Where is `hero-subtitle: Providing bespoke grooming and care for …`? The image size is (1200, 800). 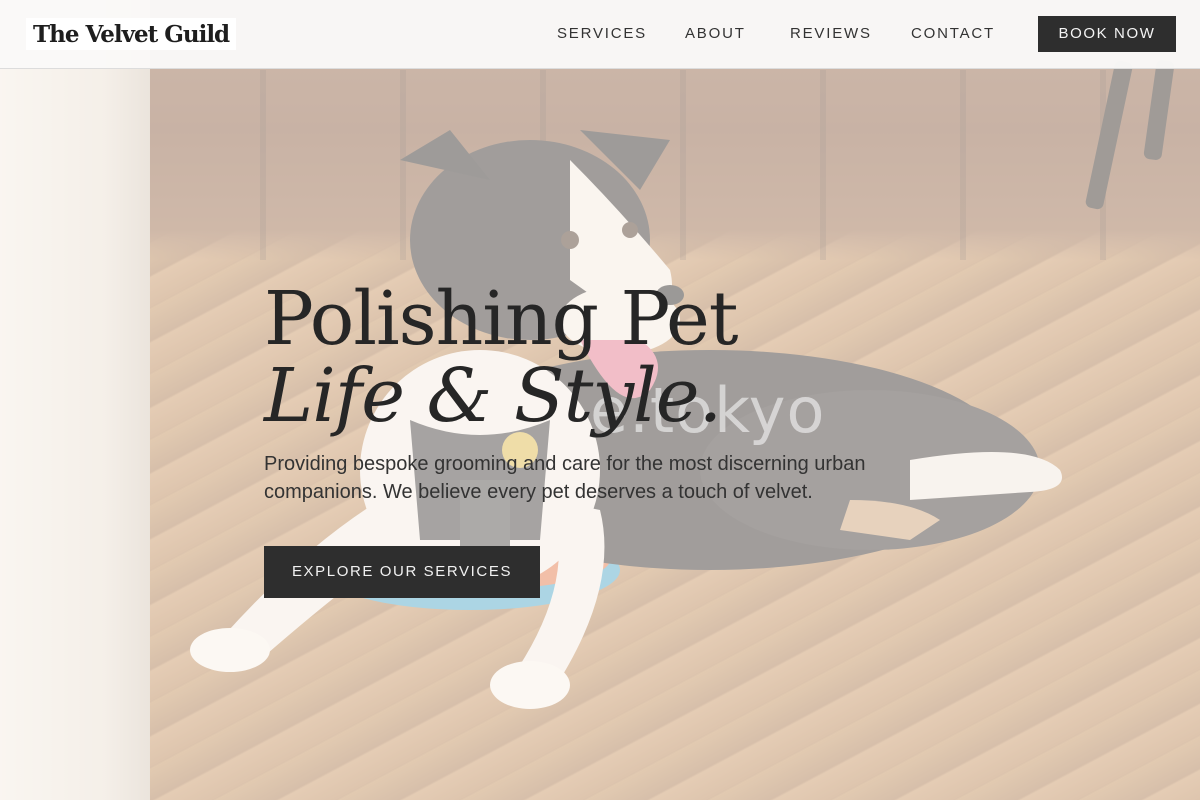 hero-subtitle: Providing bespoke grooming and care for … is located at coordinates (565, 478).